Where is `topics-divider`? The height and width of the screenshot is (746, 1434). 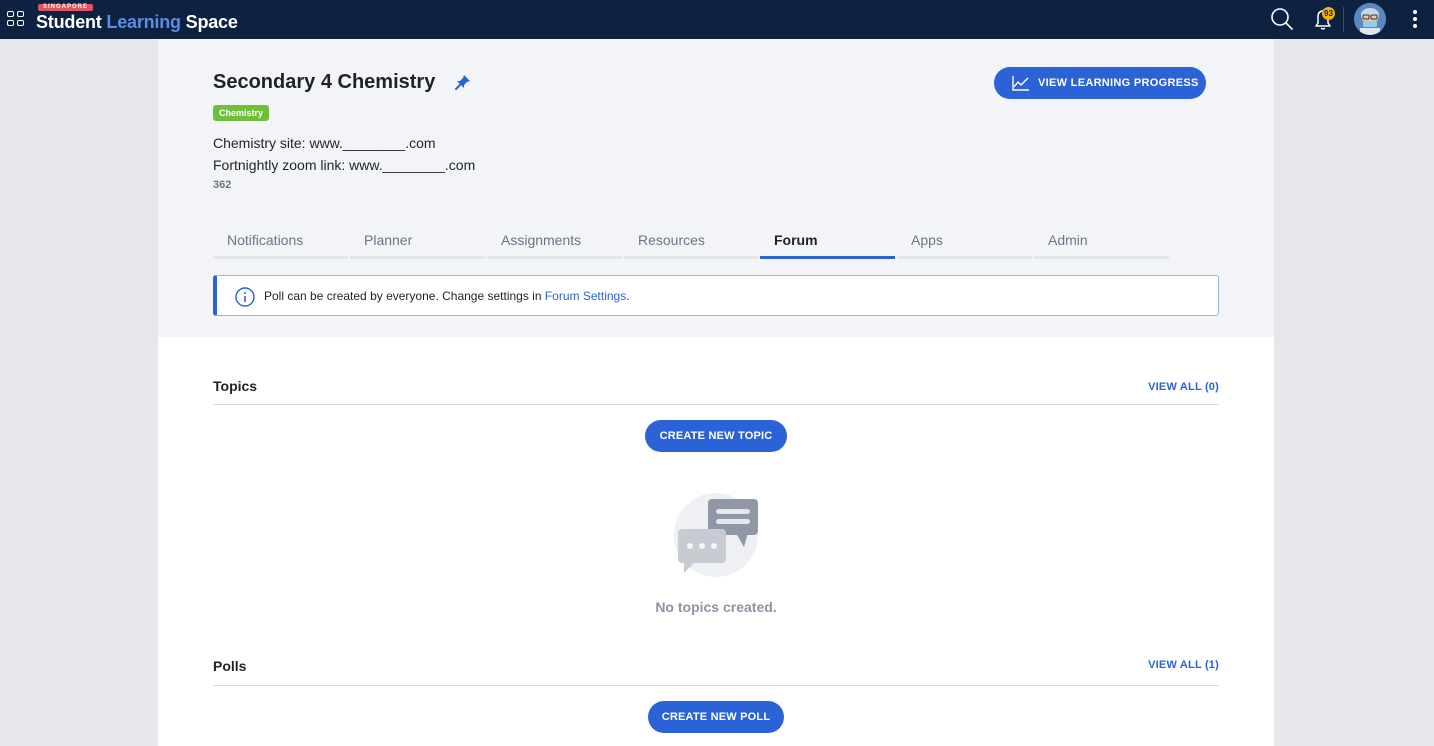 topics-divider is located at coordinates (716, 404).